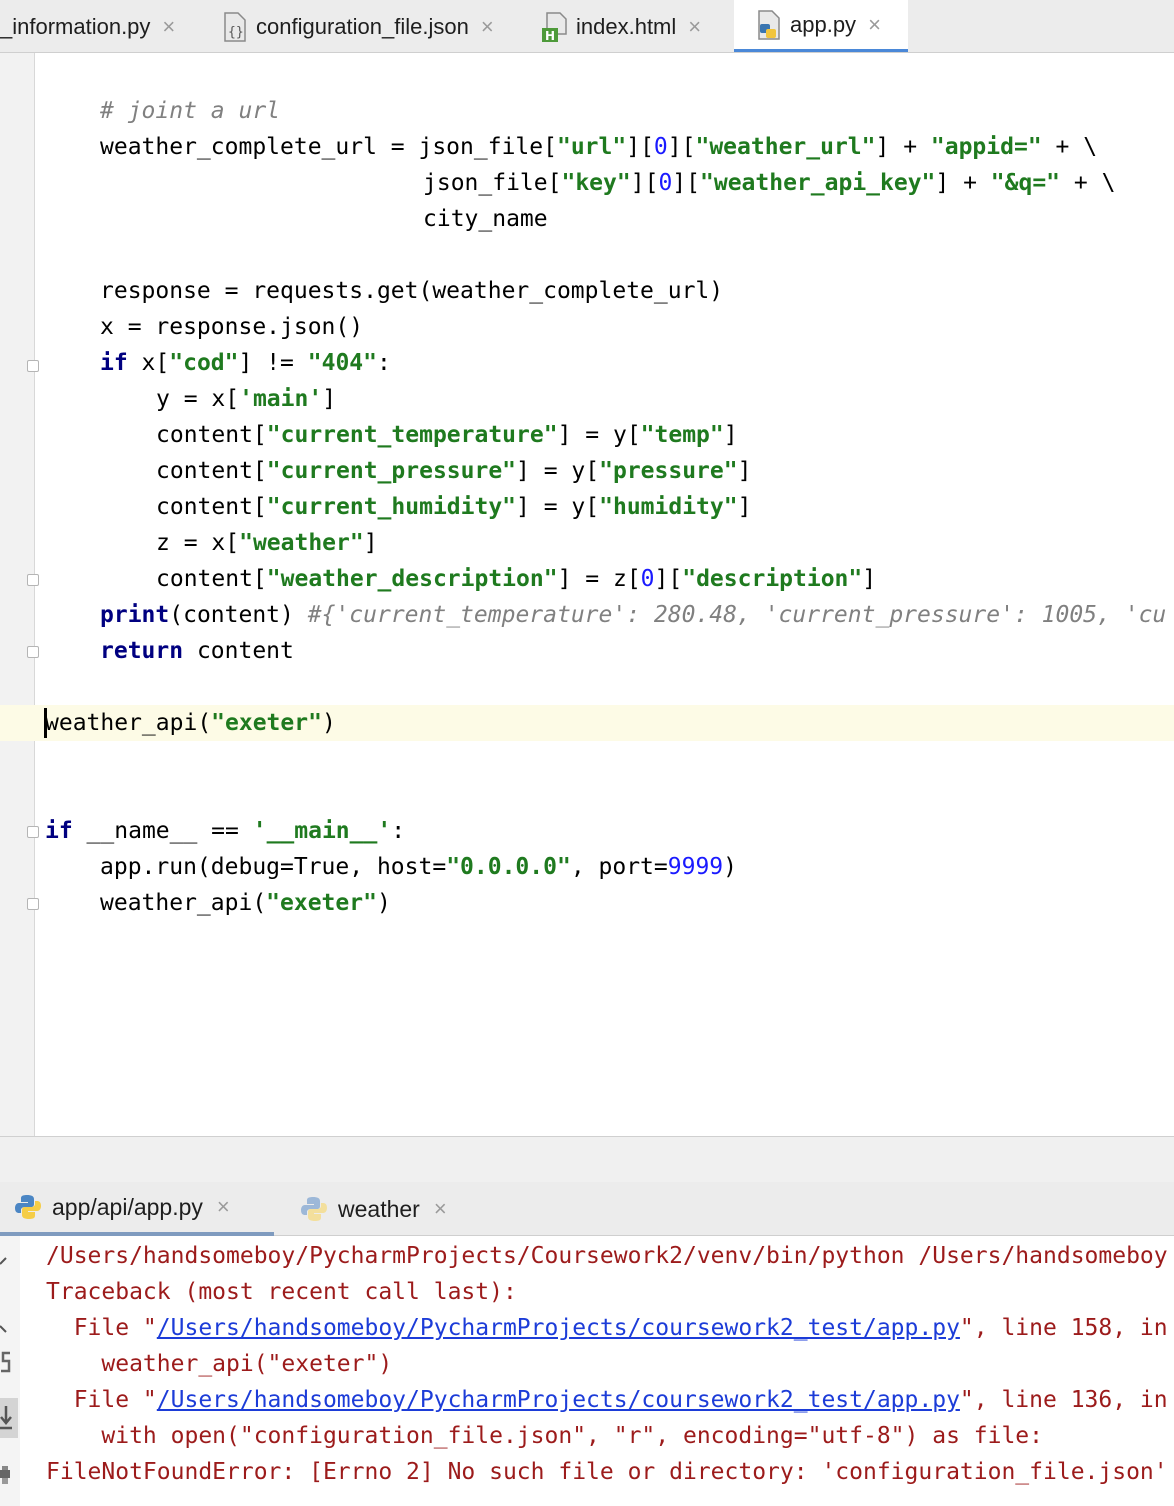 The height and width of the screenshot is (1506, 1174). Describe the element at coordinates (245, 903) in the screenshot. I see `code-line: weather_api("exeter")` at that location.